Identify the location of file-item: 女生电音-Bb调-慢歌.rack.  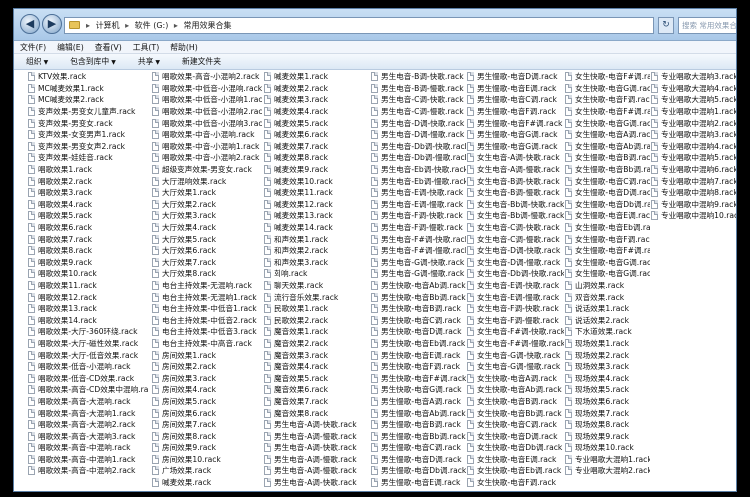
(515, 216).